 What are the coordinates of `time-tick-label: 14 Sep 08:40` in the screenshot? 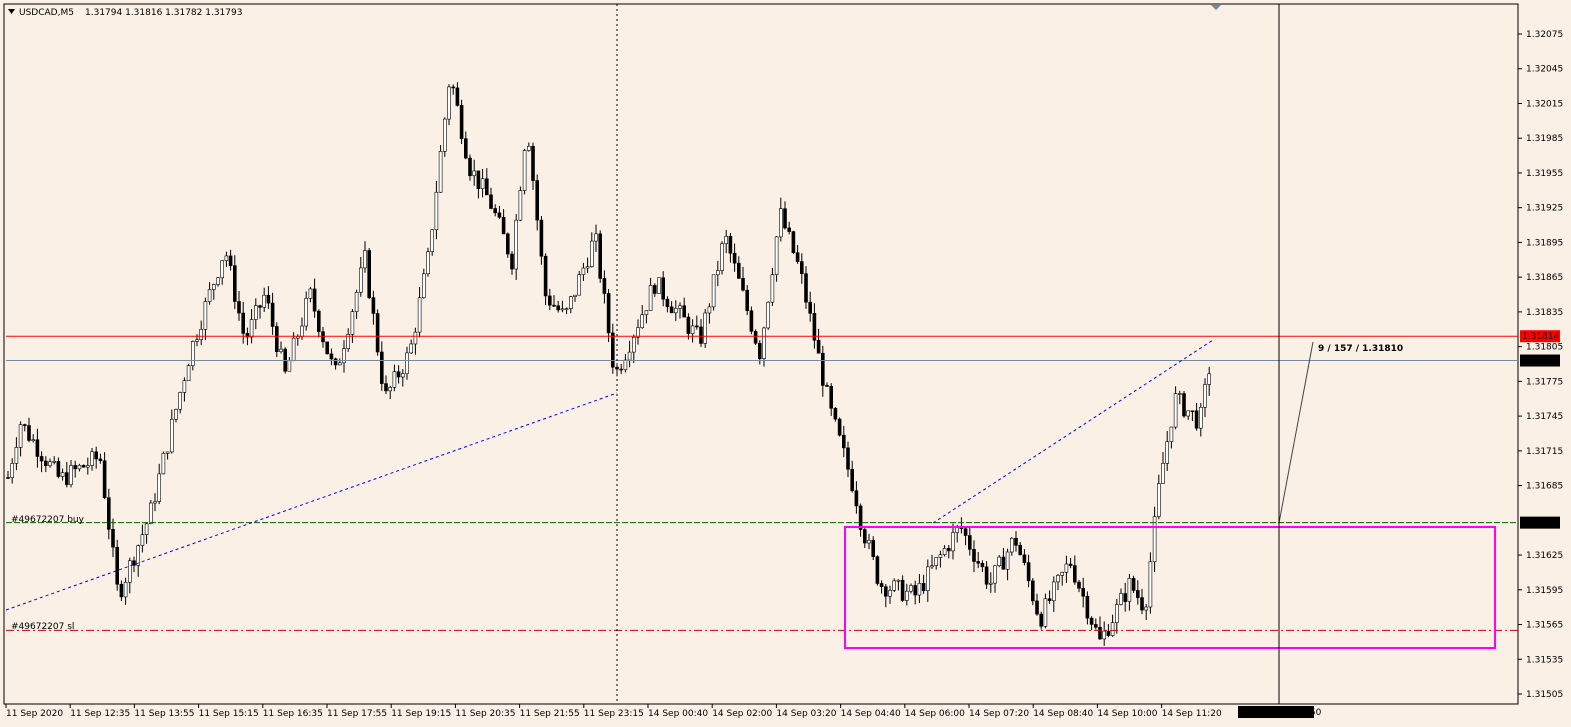 It's located at (1063, 714).